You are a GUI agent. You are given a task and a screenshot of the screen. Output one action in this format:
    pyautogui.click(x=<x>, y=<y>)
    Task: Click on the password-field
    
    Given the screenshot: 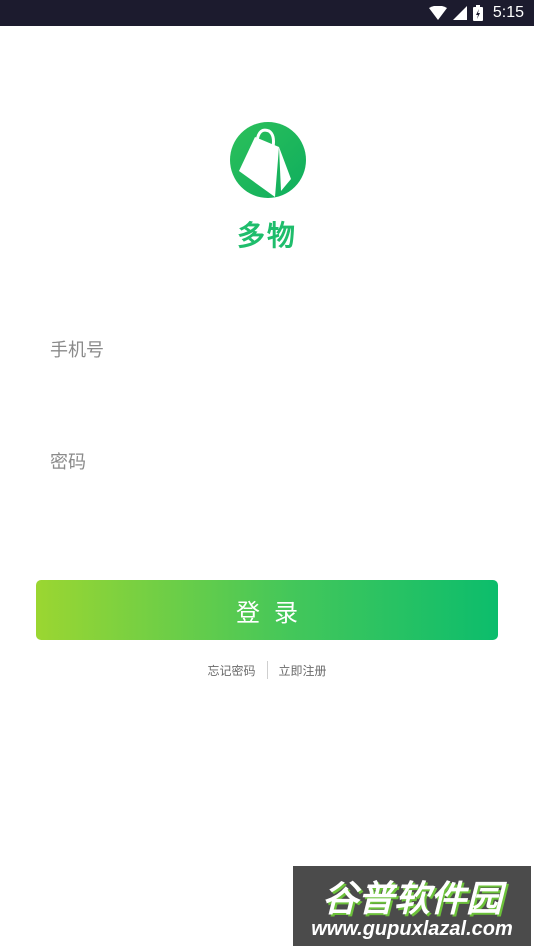 What is the action you would take?
    pyautogui.click(x=267, y=462)
    